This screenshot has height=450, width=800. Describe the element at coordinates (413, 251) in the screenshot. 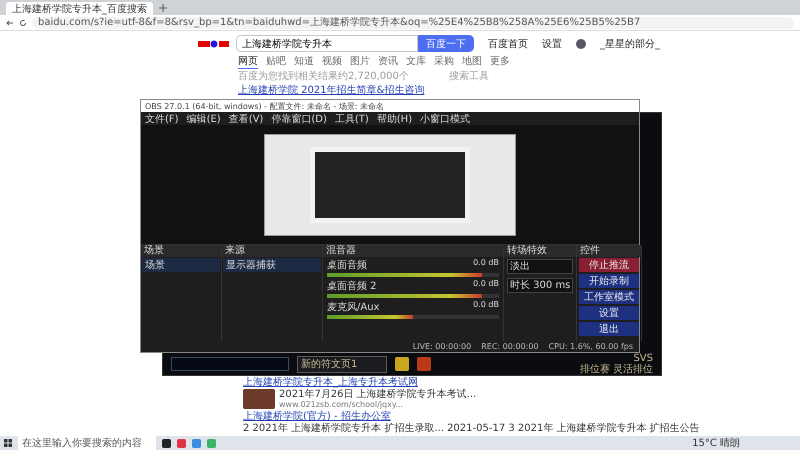

I see `dock-title: 混音器` at that location.